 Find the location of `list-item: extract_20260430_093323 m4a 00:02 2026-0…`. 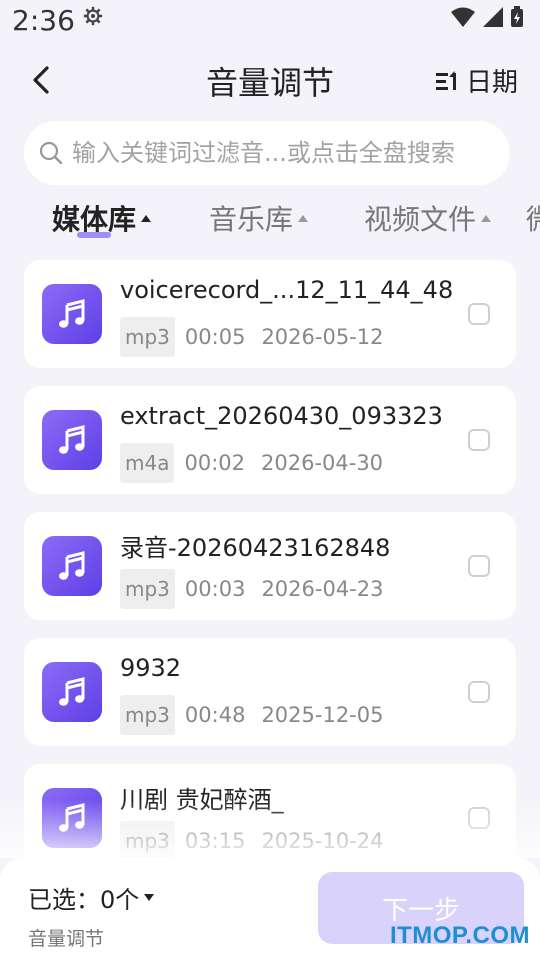

list-item: extract_20260430_093323 m4a 00:02 2026-0… is located at coordinates (270, 440).